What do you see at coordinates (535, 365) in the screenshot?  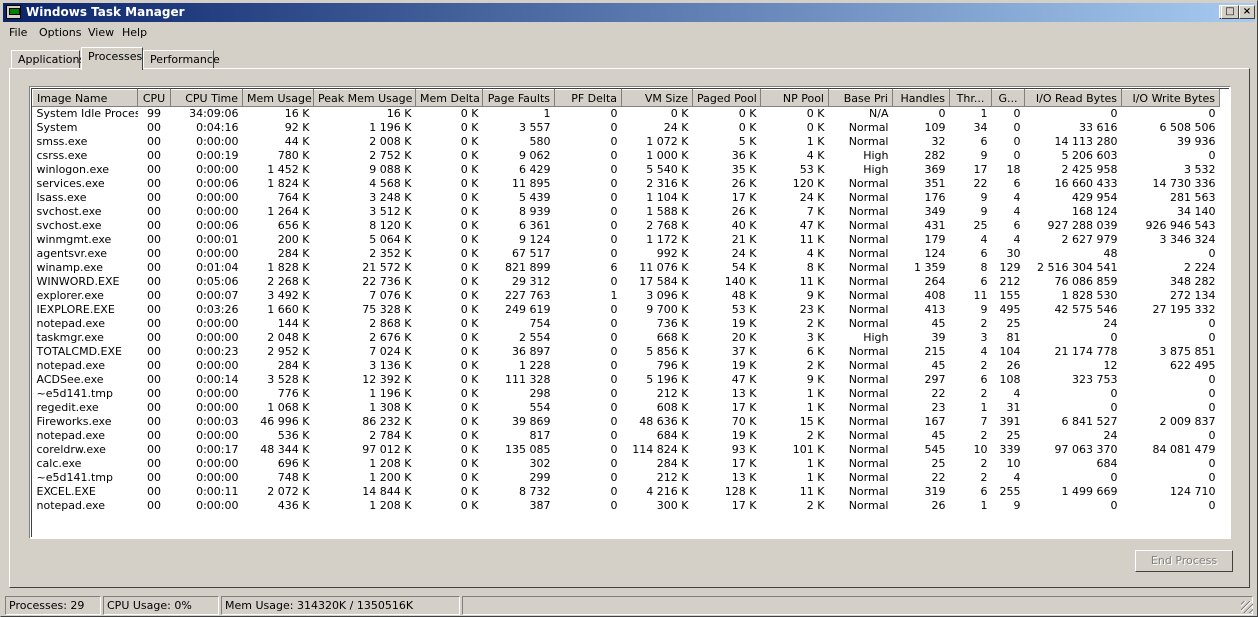 I see `cell-page-faults: 1 228` at bounding box center [535, 365].